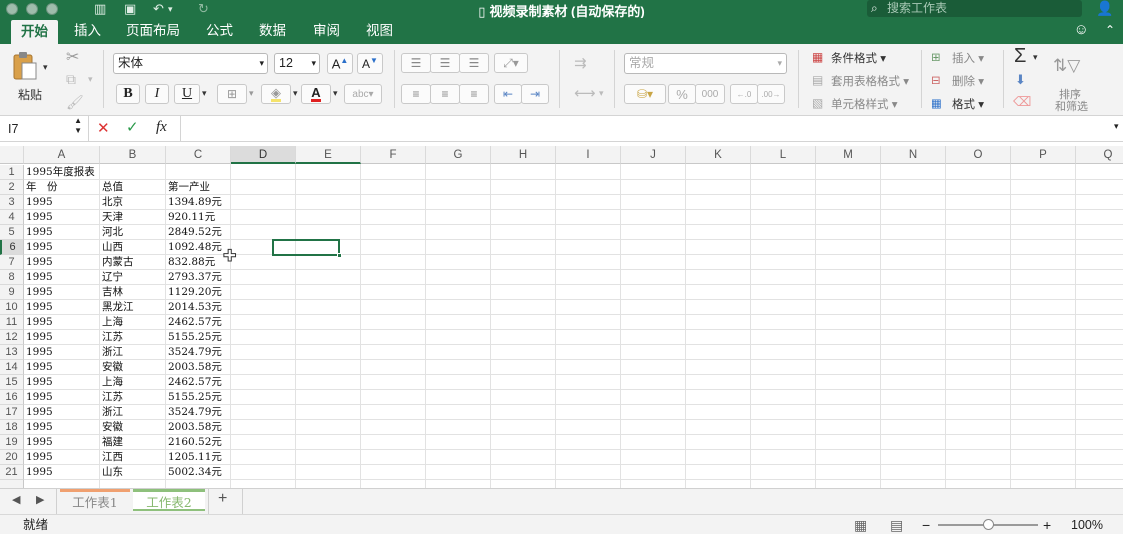 This screenshot has width=1123, height=535. What do you see at coordinates (198, 262) in the screenshot?
I see `cell-c7: 832.88元` at bounding box center [198, 262].